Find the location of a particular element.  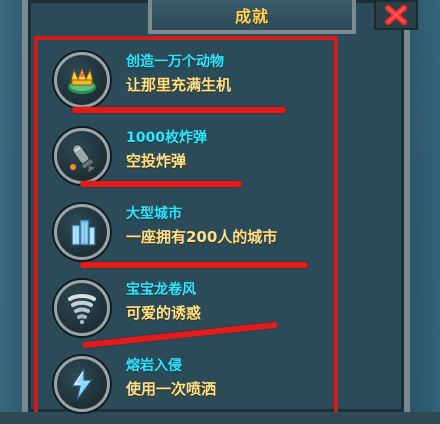

achievement-item: 大型城市 一座拥有200人的城市 is located at coordinates (189, 234).